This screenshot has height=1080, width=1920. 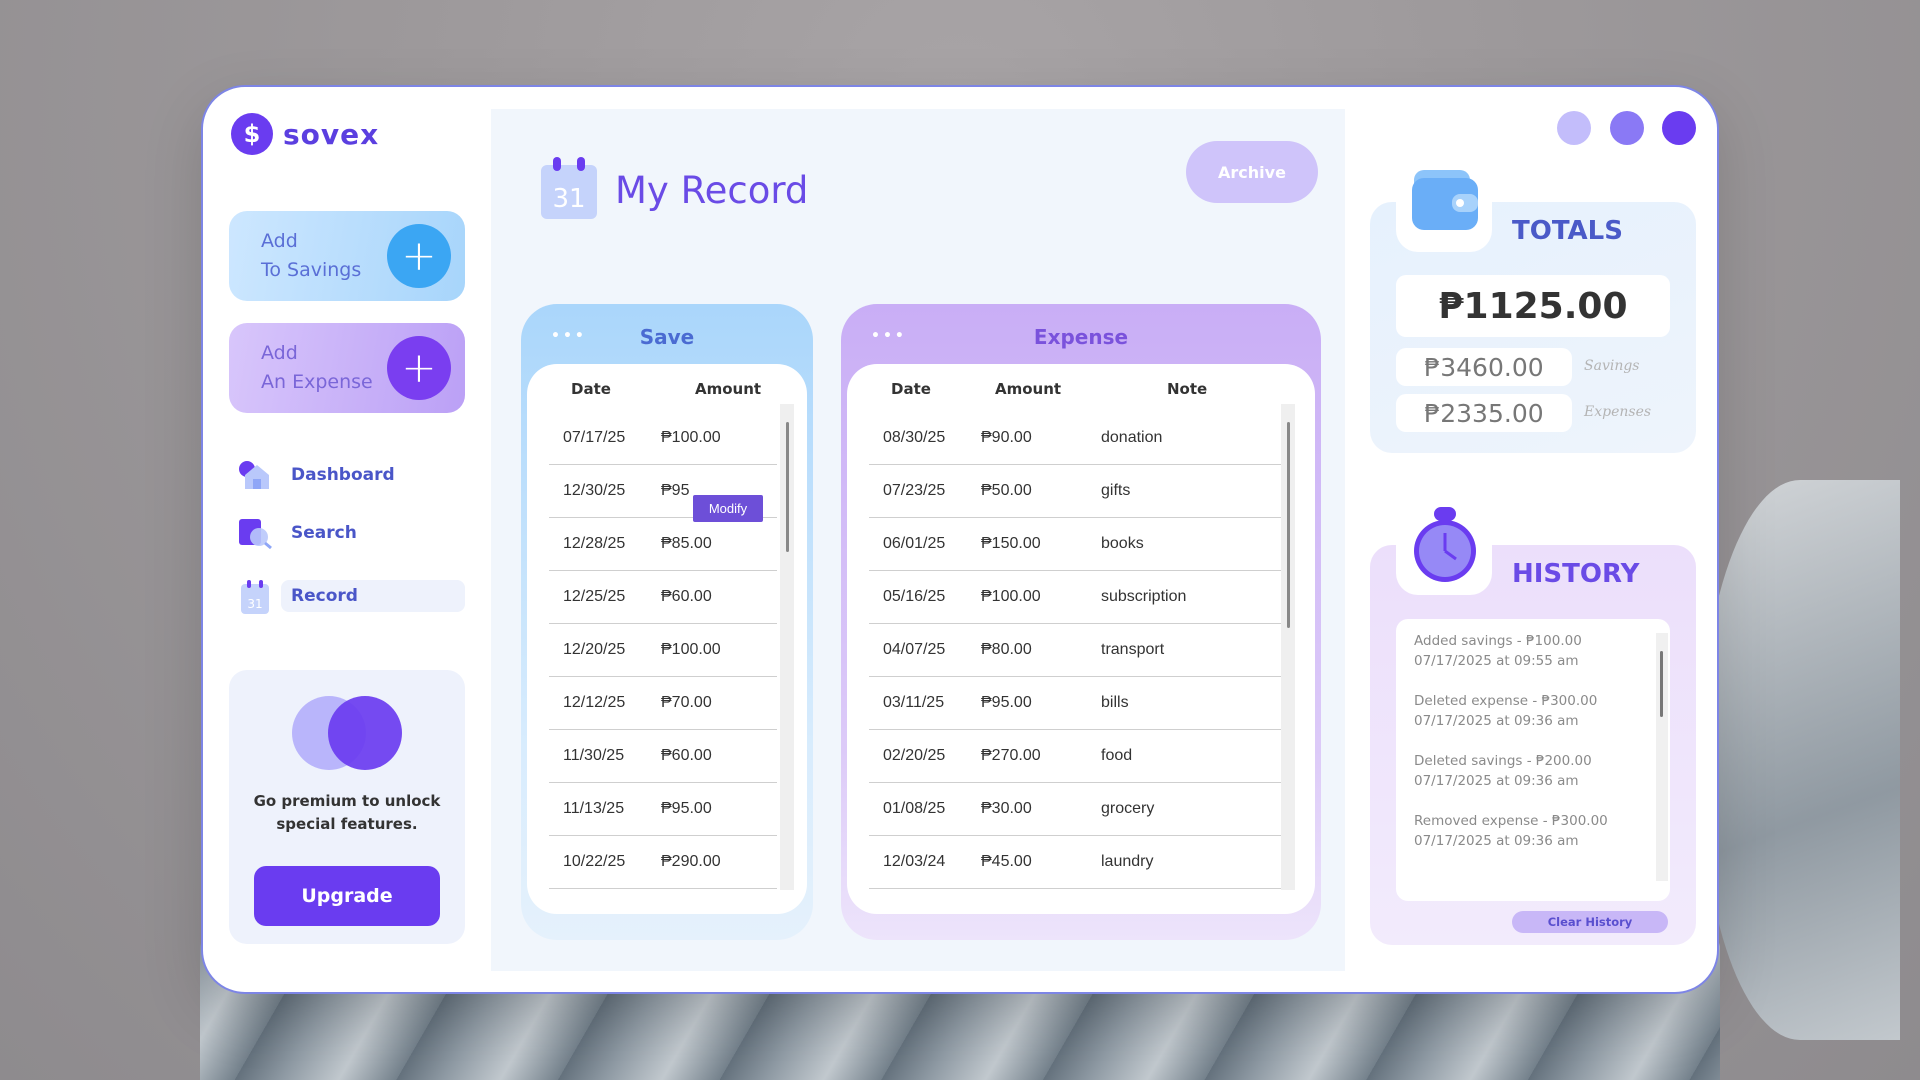 I want to click on archive-button: Archive, so click(x=1252, y=172).